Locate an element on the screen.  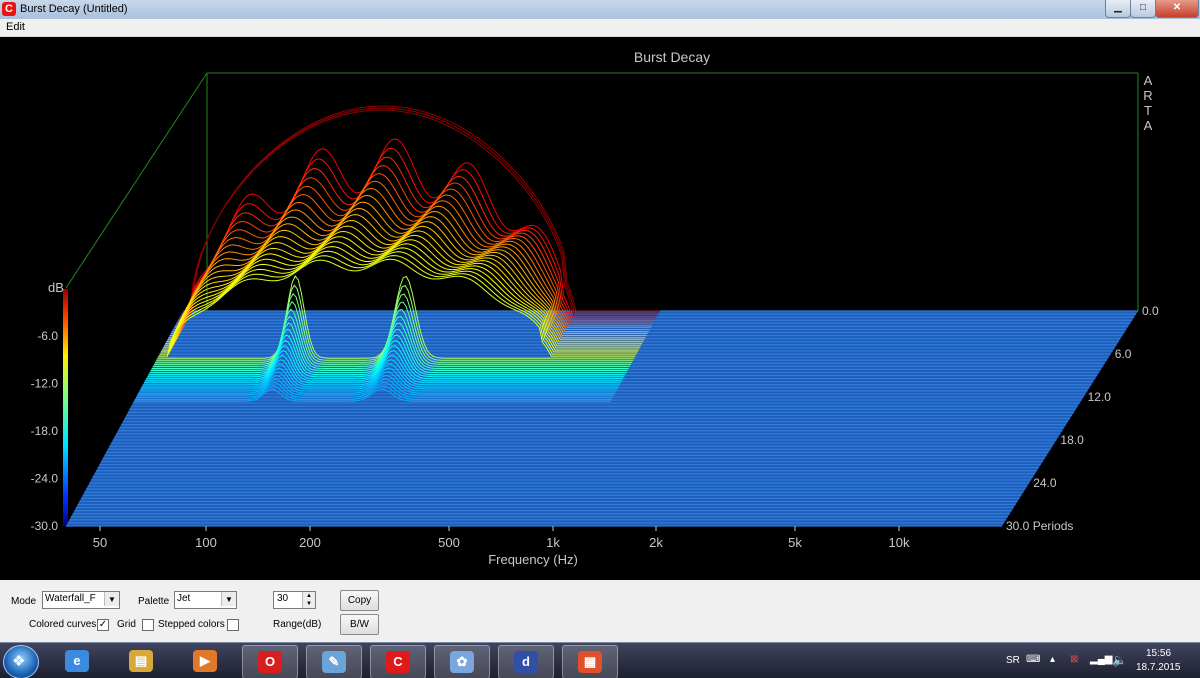
taskbar-item: C is located at coordinates (398, 661).